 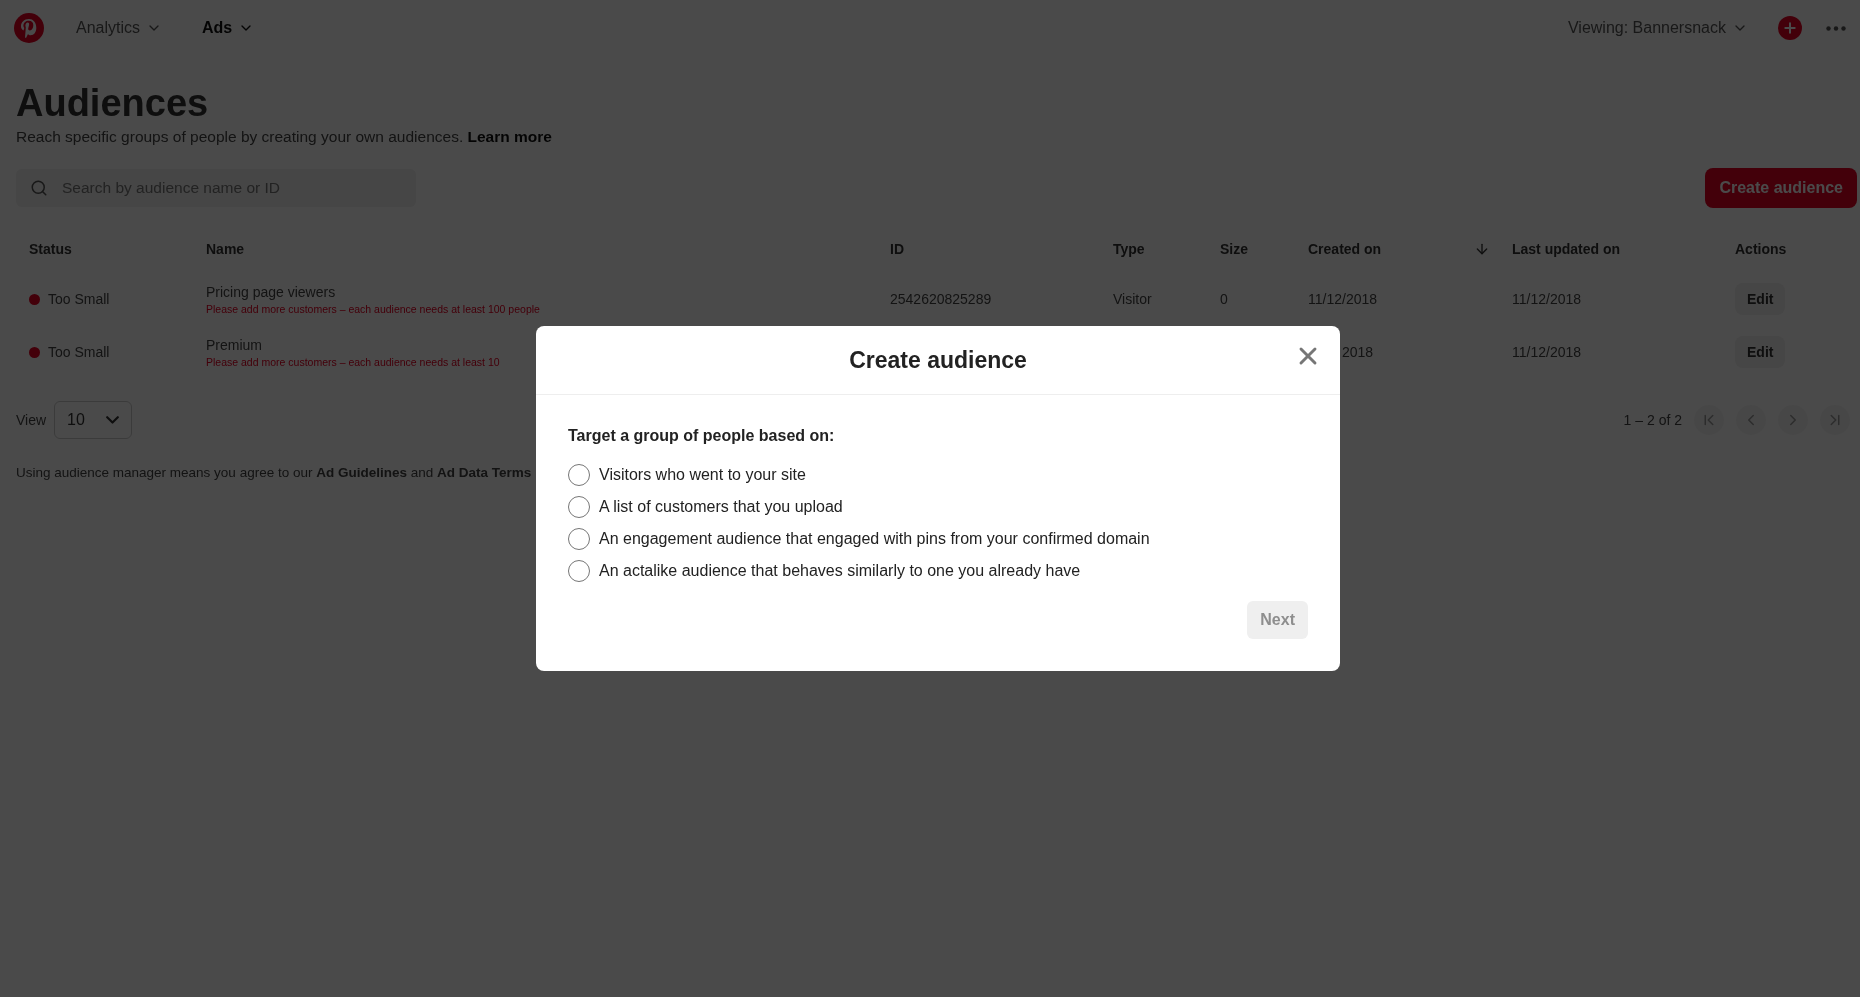 I want to click on column-header: Created on, so click(x=1345, y=248).